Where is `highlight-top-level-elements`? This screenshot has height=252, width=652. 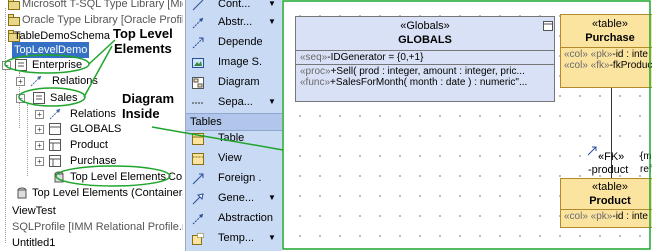
highlight-top-level-elements is located at coordinates (113, 176).